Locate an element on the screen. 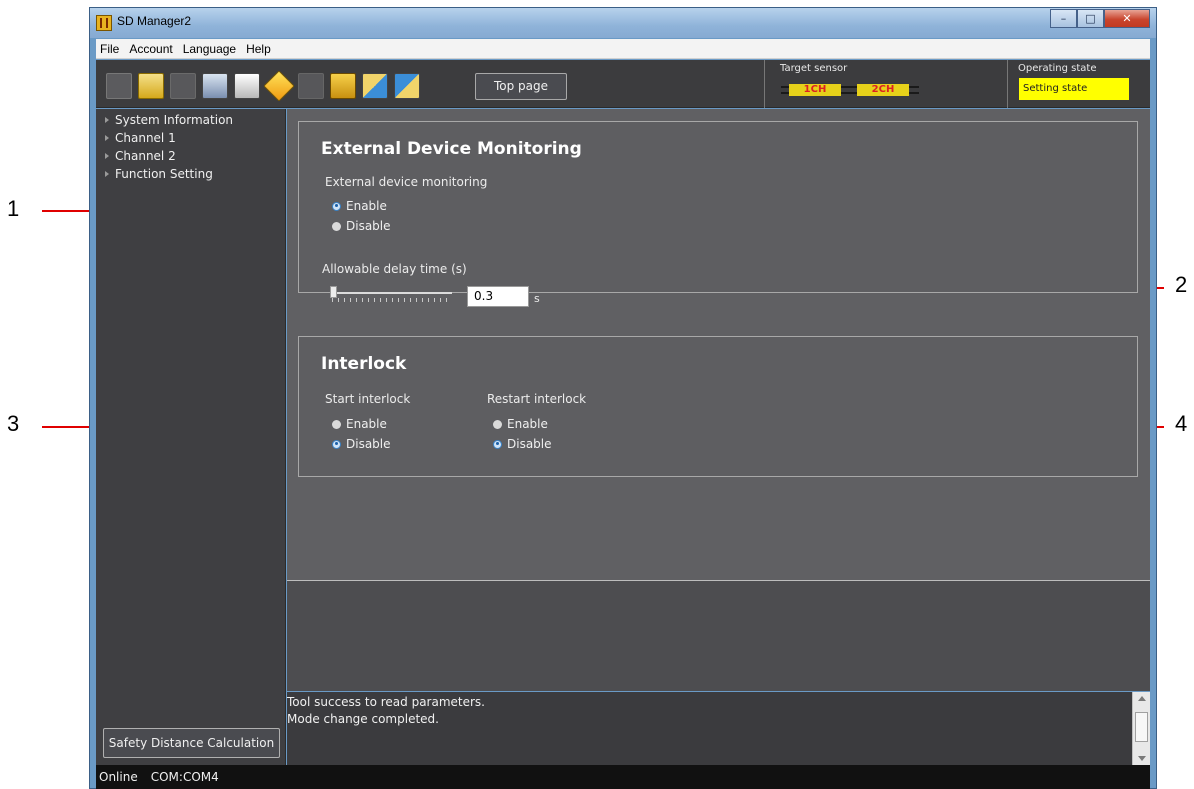  delay-unit-label: s is located at coordinates (537, 298).